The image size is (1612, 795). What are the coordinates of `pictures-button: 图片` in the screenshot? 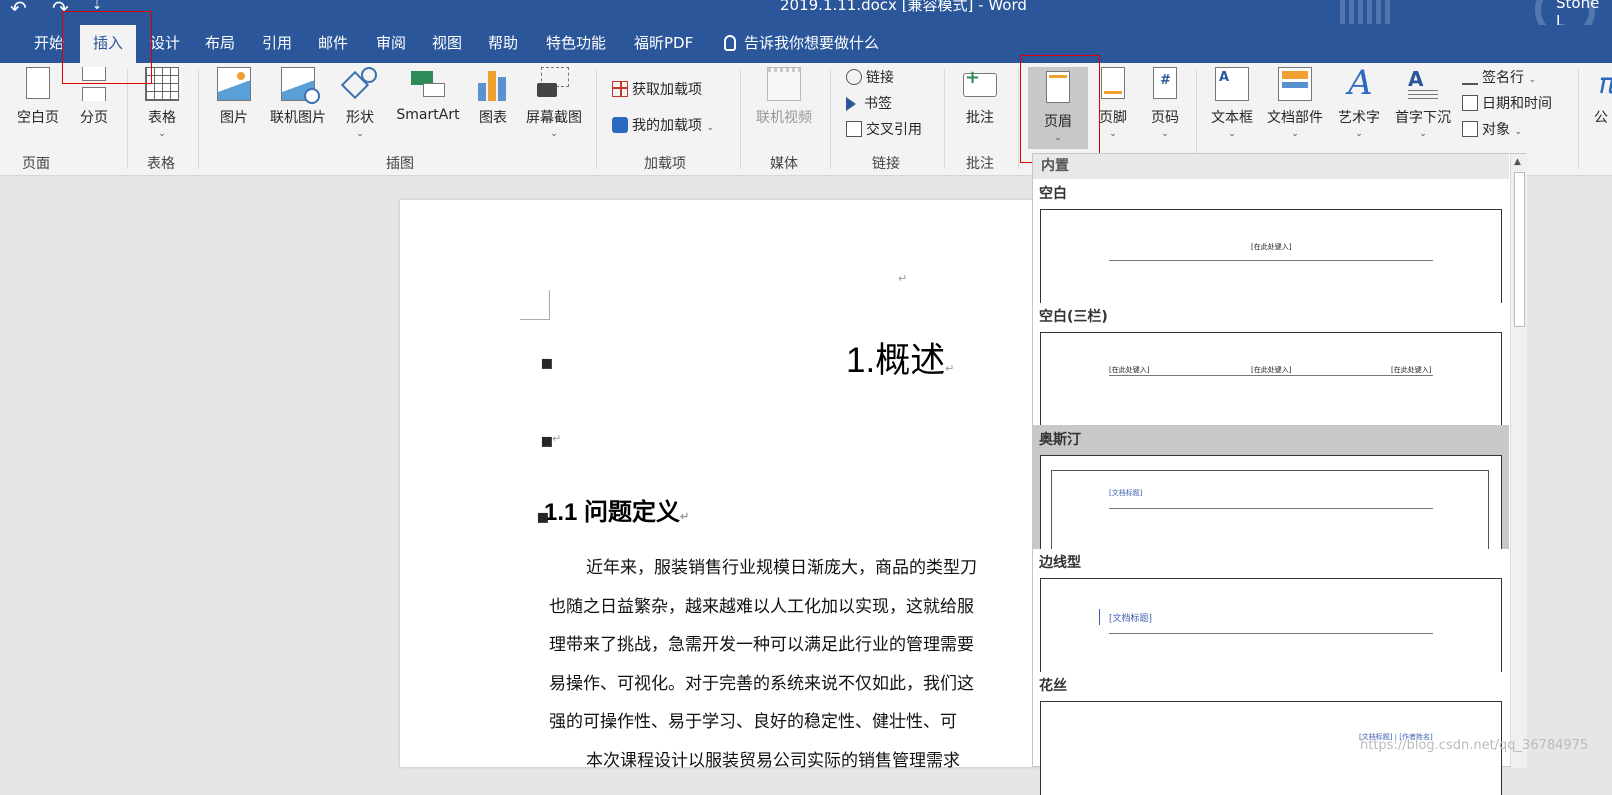 It's located at (234, 107).